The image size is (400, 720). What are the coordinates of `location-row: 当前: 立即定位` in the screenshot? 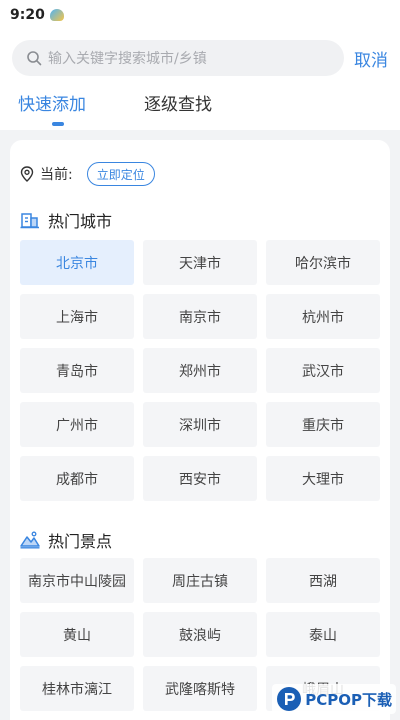 It's located at (87, 174).